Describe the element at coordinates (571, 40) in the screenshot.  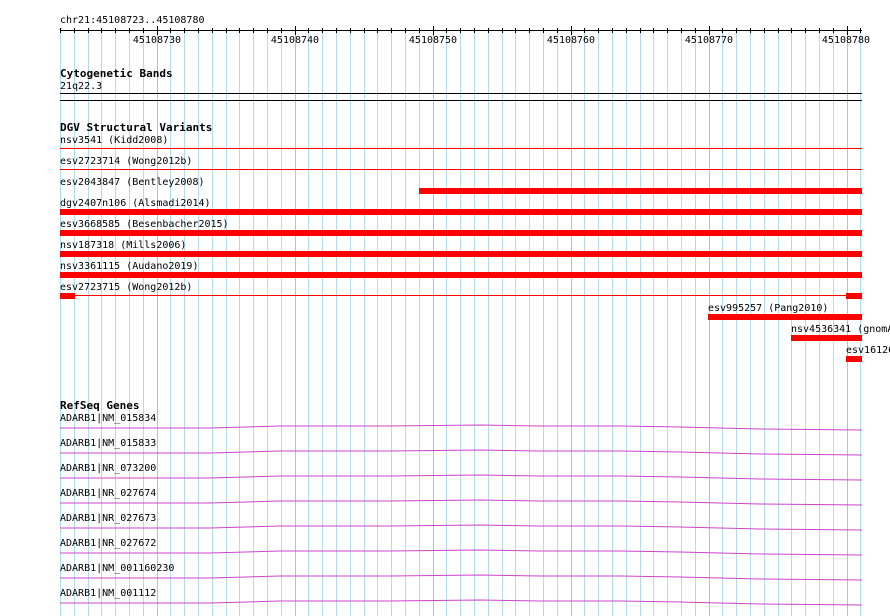
I see `tick-label: 45108760` at that location.